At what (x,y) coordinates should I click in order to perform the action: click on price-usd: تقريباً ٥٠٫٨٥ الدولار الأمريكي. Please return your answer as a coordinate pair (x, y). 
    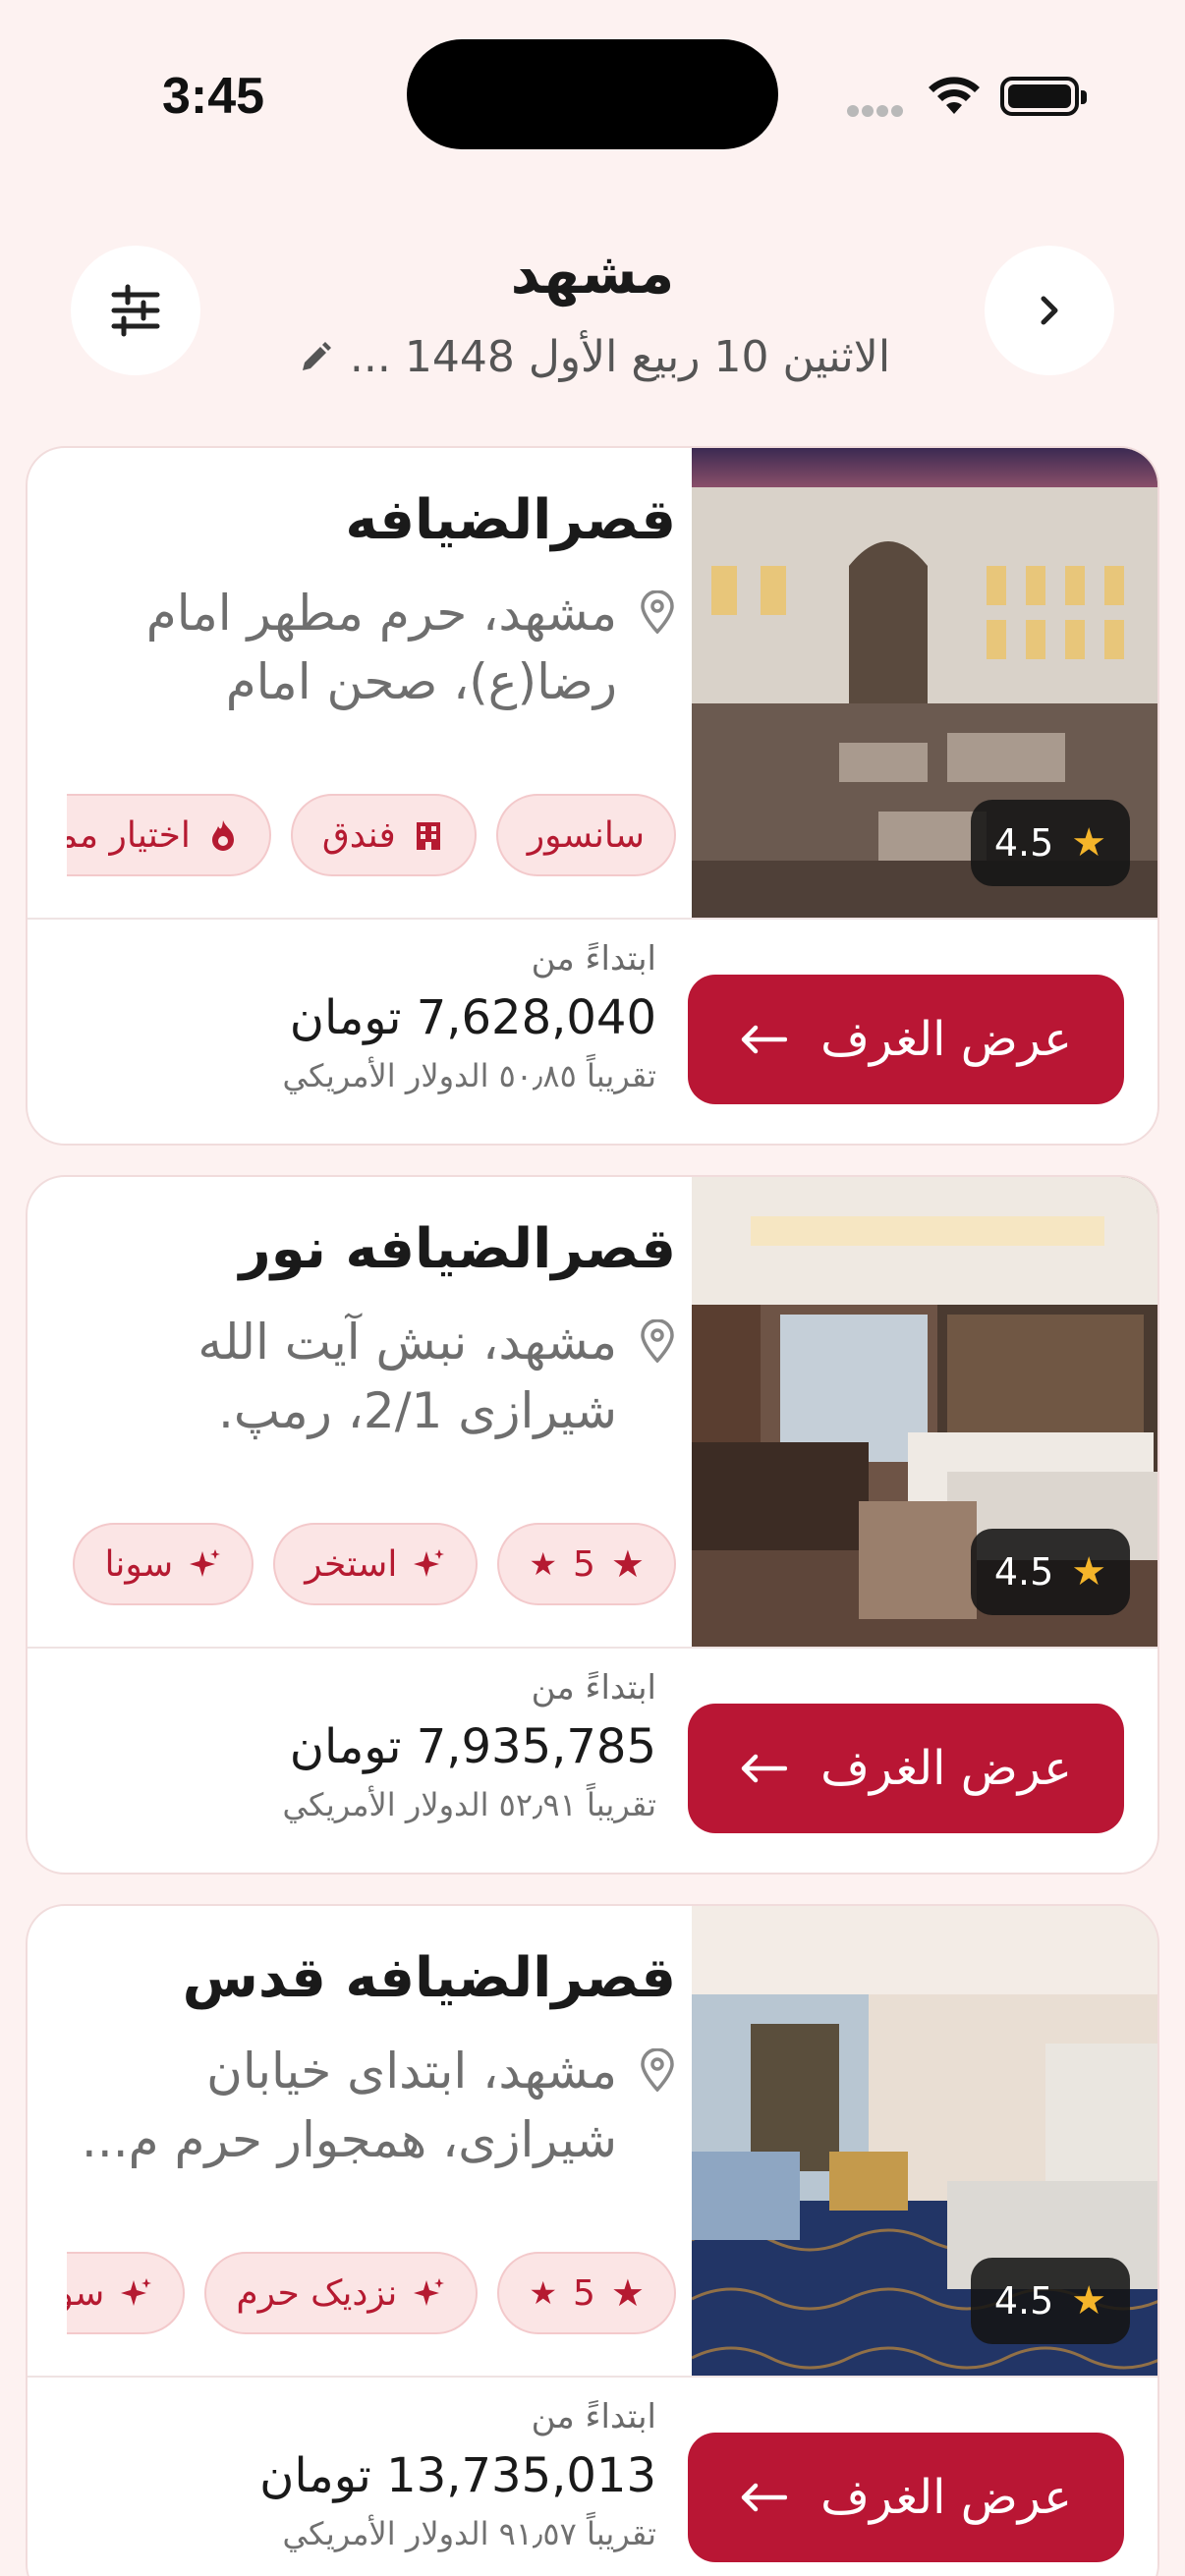
    Looking at the image, I should click on (470, 1075).